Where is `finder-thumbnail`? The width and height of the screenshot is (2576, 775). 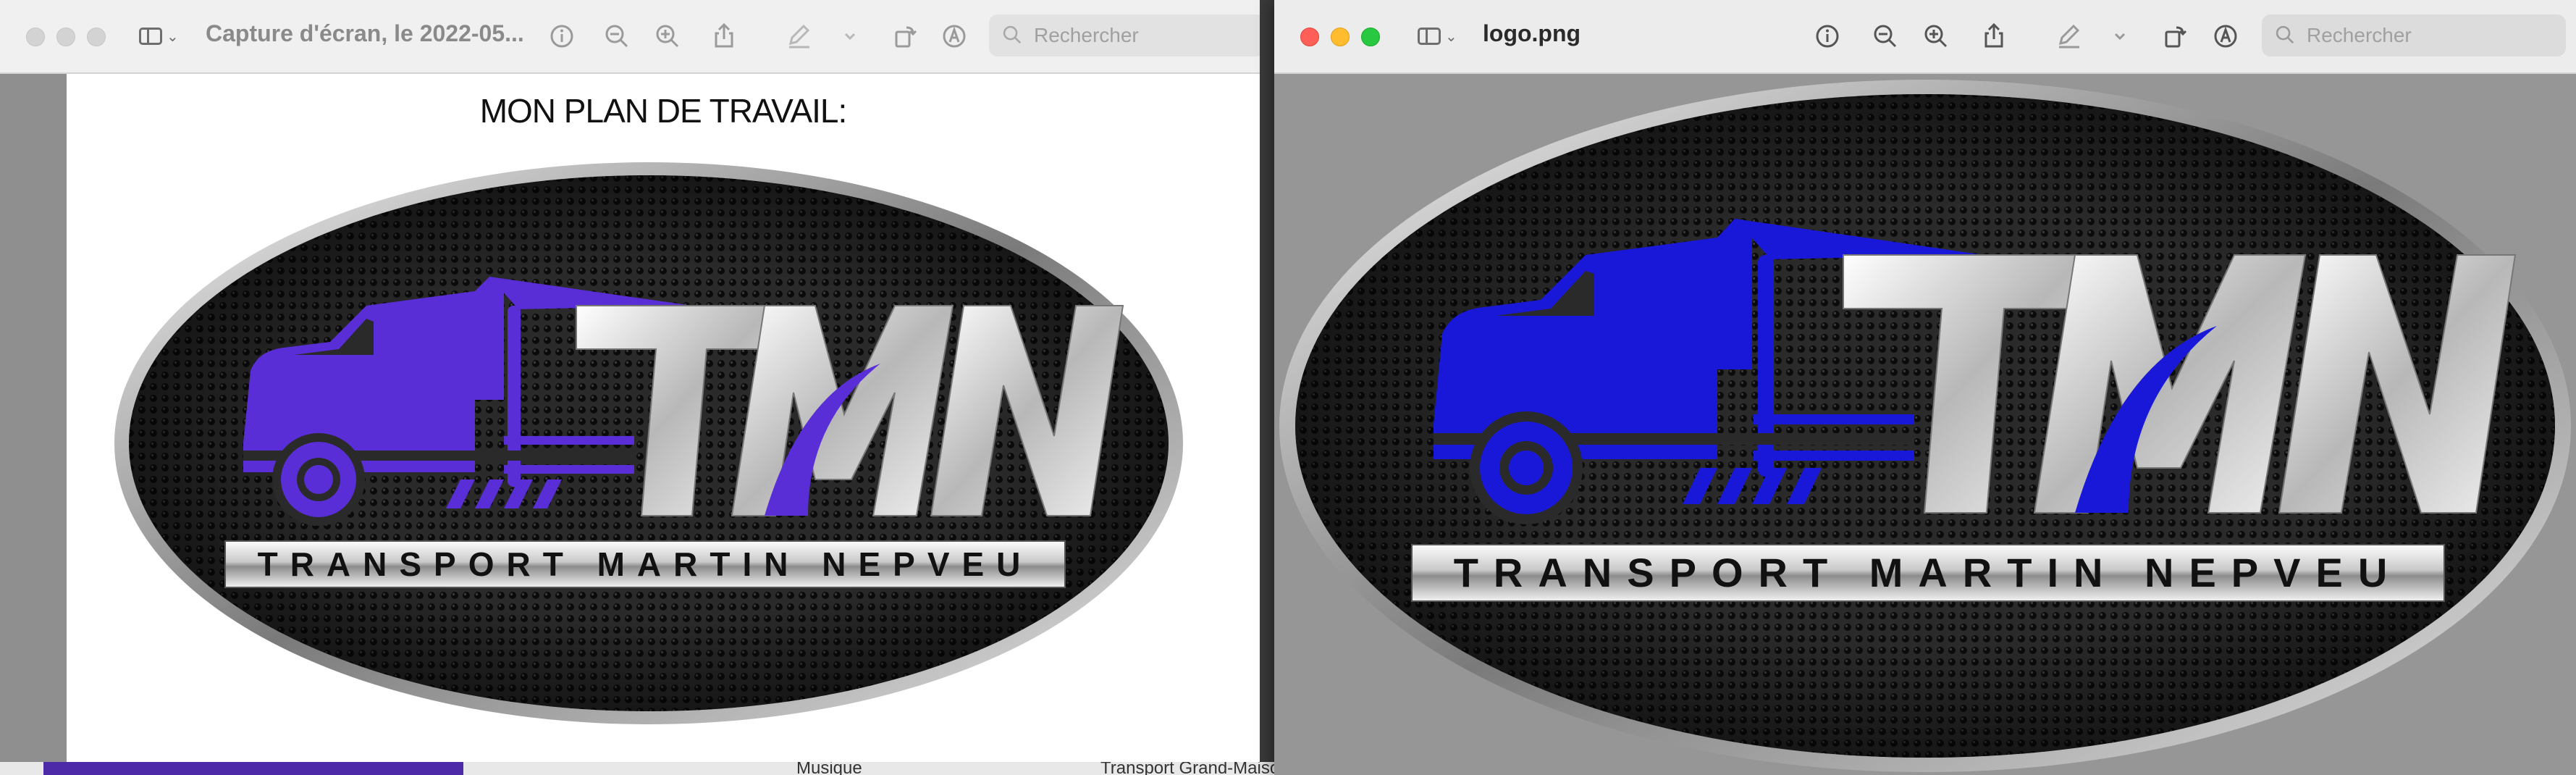 finder-thumbnail is located at coordinates (253, 768).